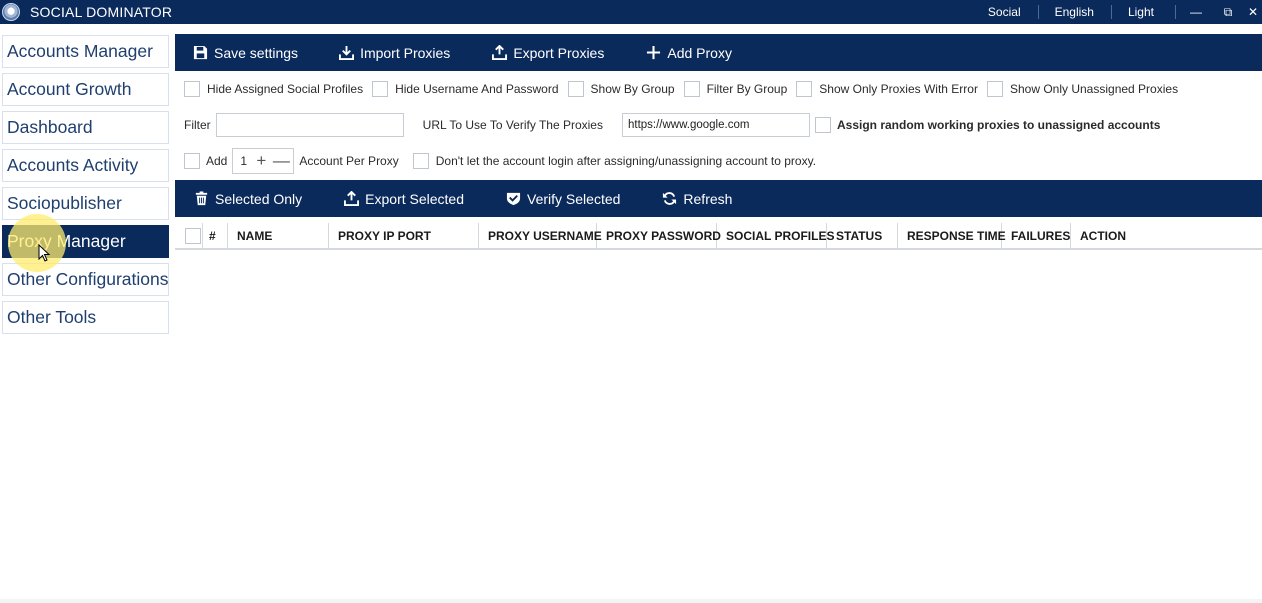 This screenshot has height=603, width=1262. Describe the element at coordinates (193, 235) in the screenshot. I see `select-all-checkbox` at that location.